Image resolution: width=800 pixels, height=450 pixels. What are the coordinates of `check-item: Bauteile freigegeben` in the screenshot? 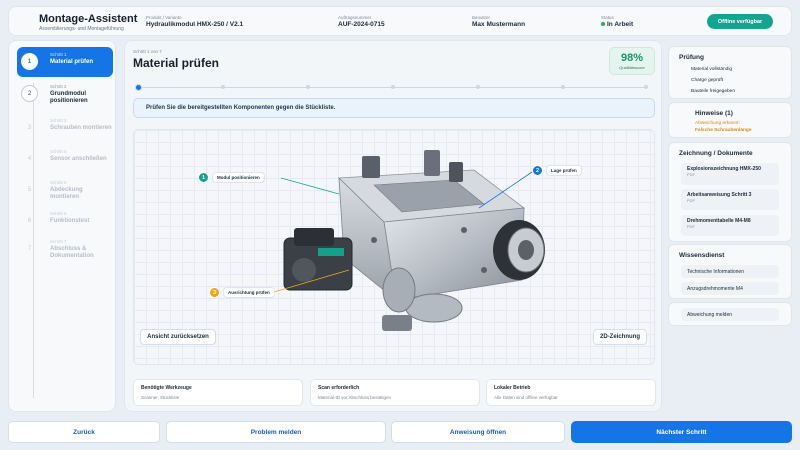 It's located at (713, 91).